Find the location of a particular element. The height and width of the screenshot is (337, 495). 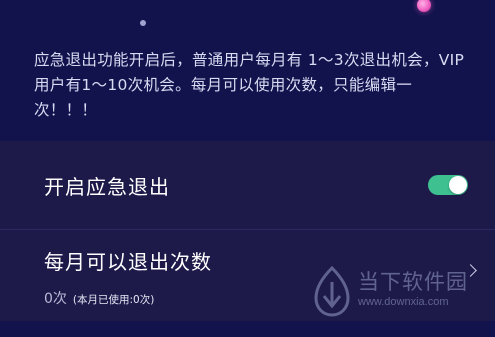

monthly-exits-count: 0次 is located at coordinates (55, 299).